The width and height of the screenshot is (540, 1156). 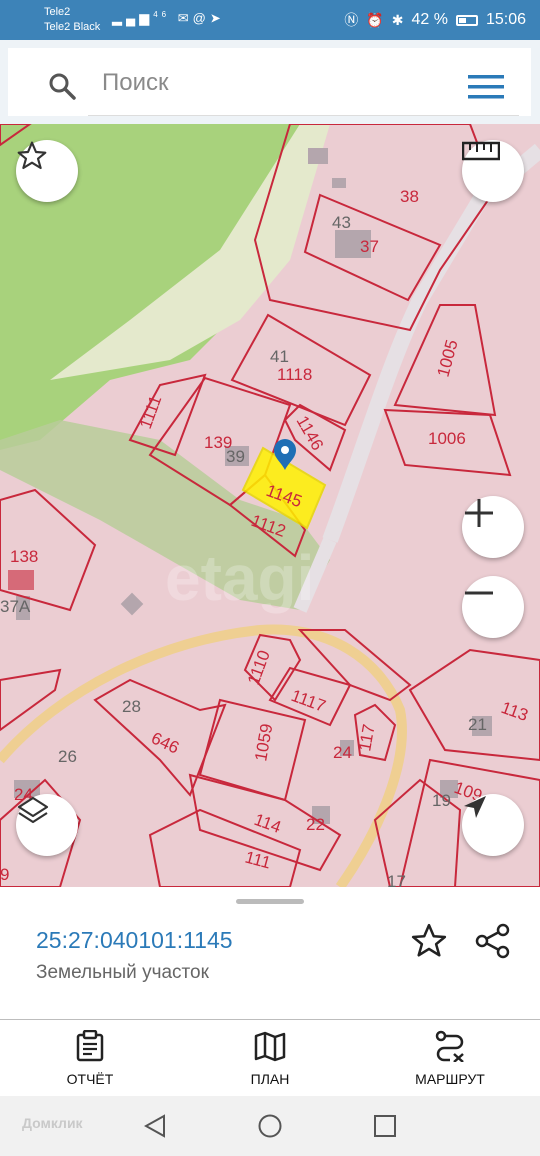 What do you see at coordinates (479, 593) in the screenshot?
I see `minus-icon` at bounding box center [479, 593].